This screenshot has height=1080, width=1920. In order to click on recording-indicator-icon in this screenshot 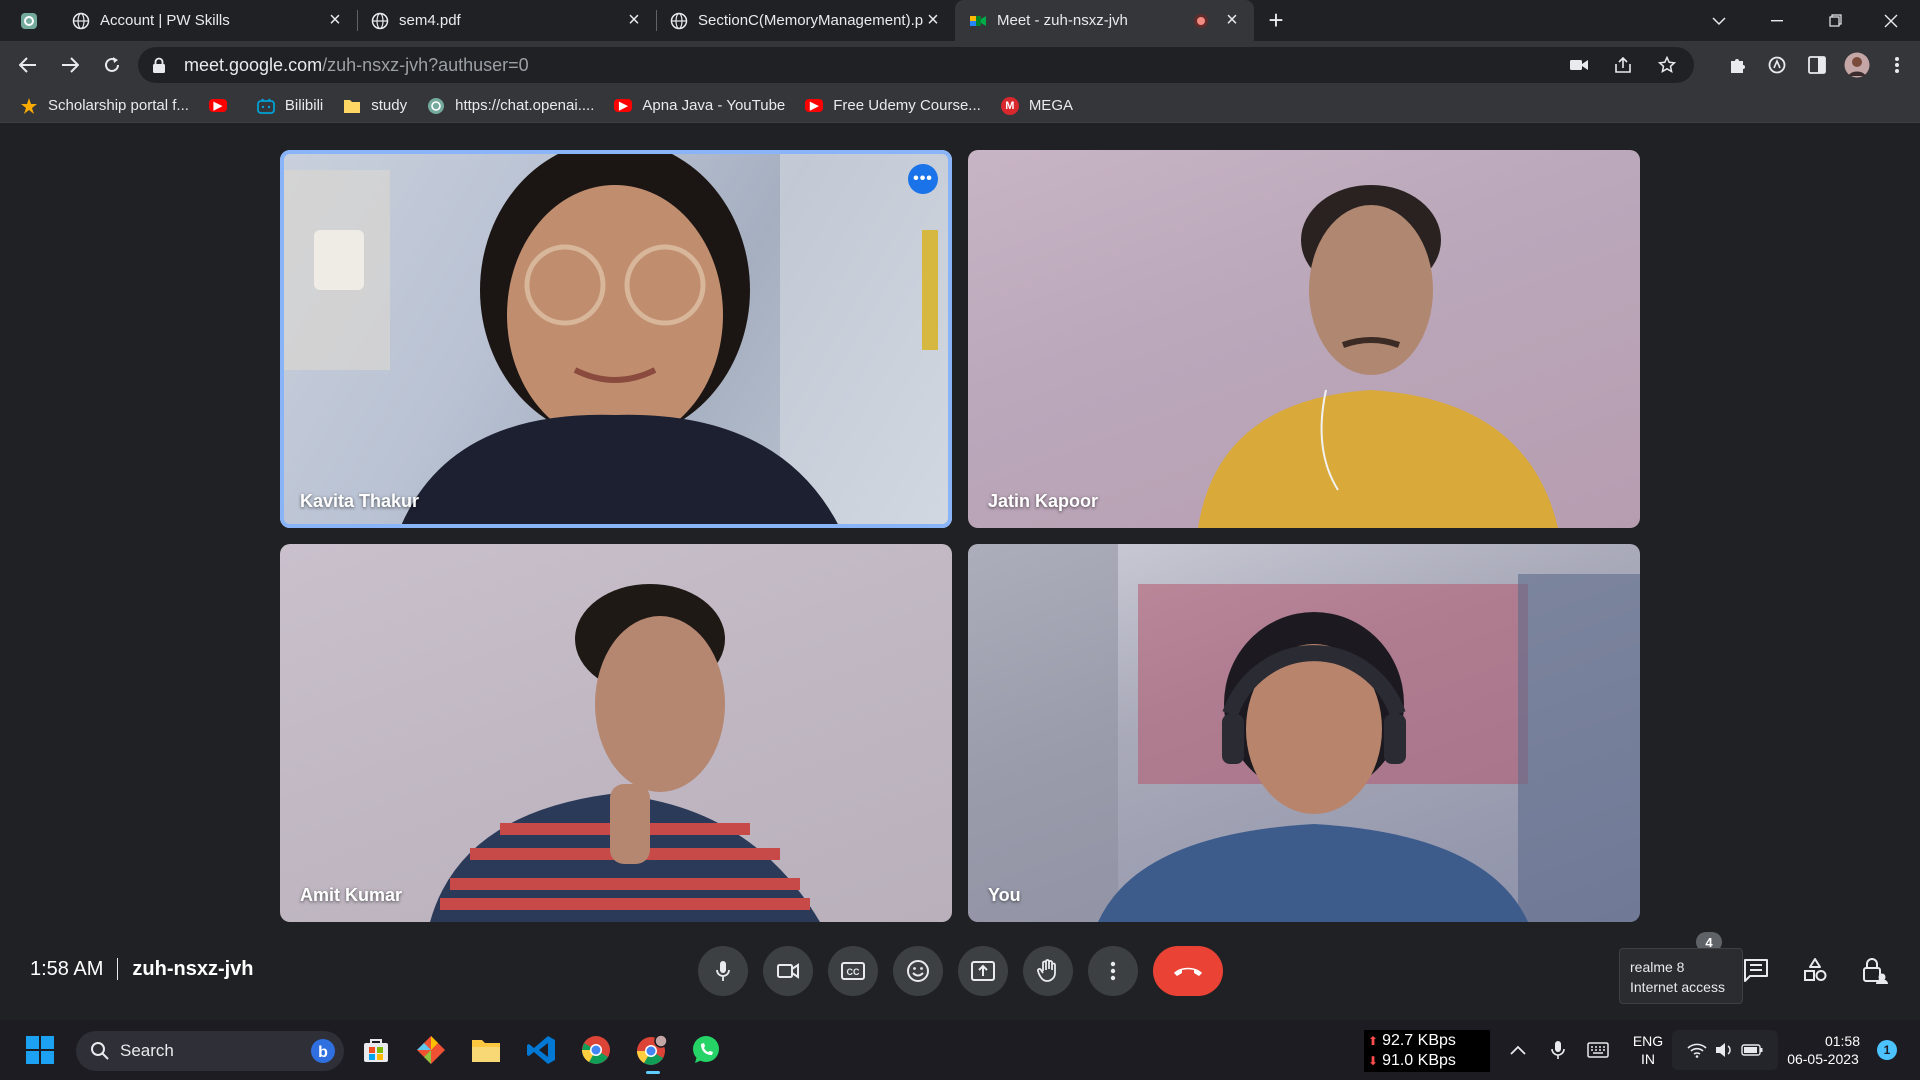, I will do `click(1201, 20)`.